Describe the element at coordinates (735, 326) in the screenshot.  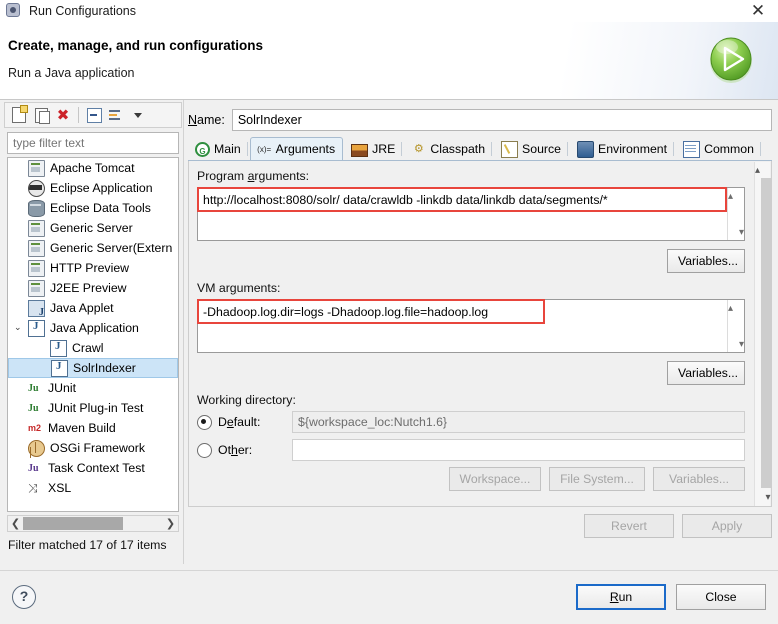
I see `vm-arguments-scrollbar: ▴ ▾` at that location.